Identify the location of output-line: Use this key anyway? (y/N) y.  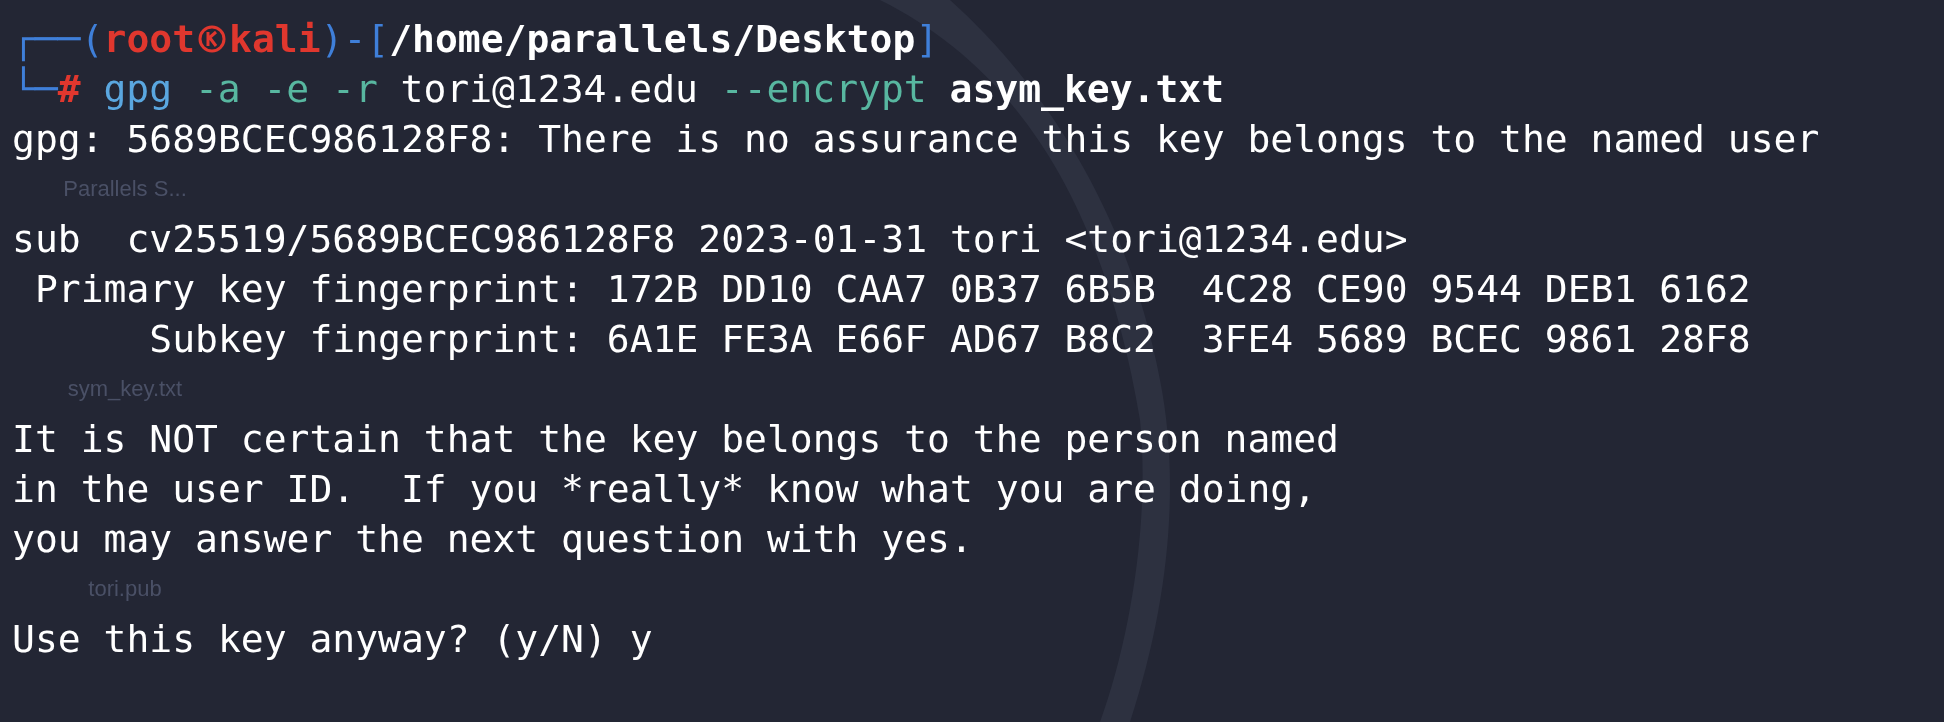
(332, 639).